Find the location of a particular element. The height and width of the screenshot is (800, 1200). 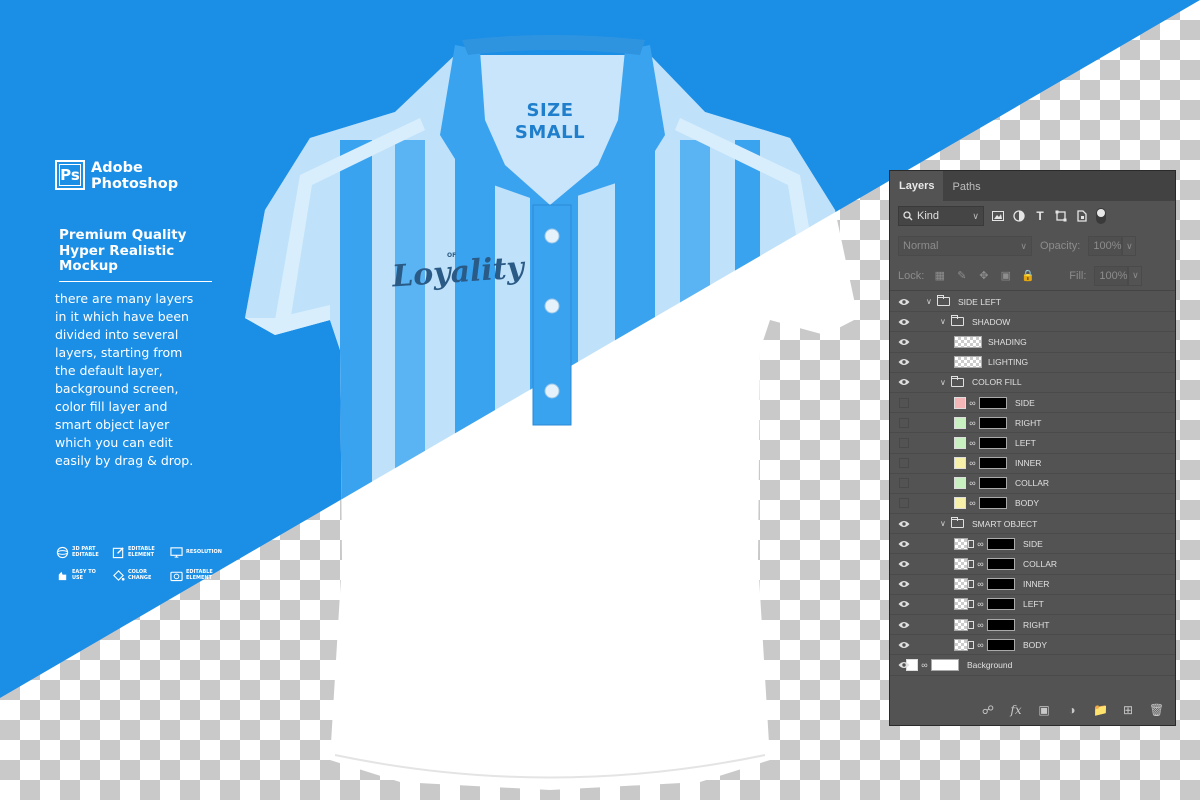

new-group-icon: 📁 is located at coordinates (1100, 710).